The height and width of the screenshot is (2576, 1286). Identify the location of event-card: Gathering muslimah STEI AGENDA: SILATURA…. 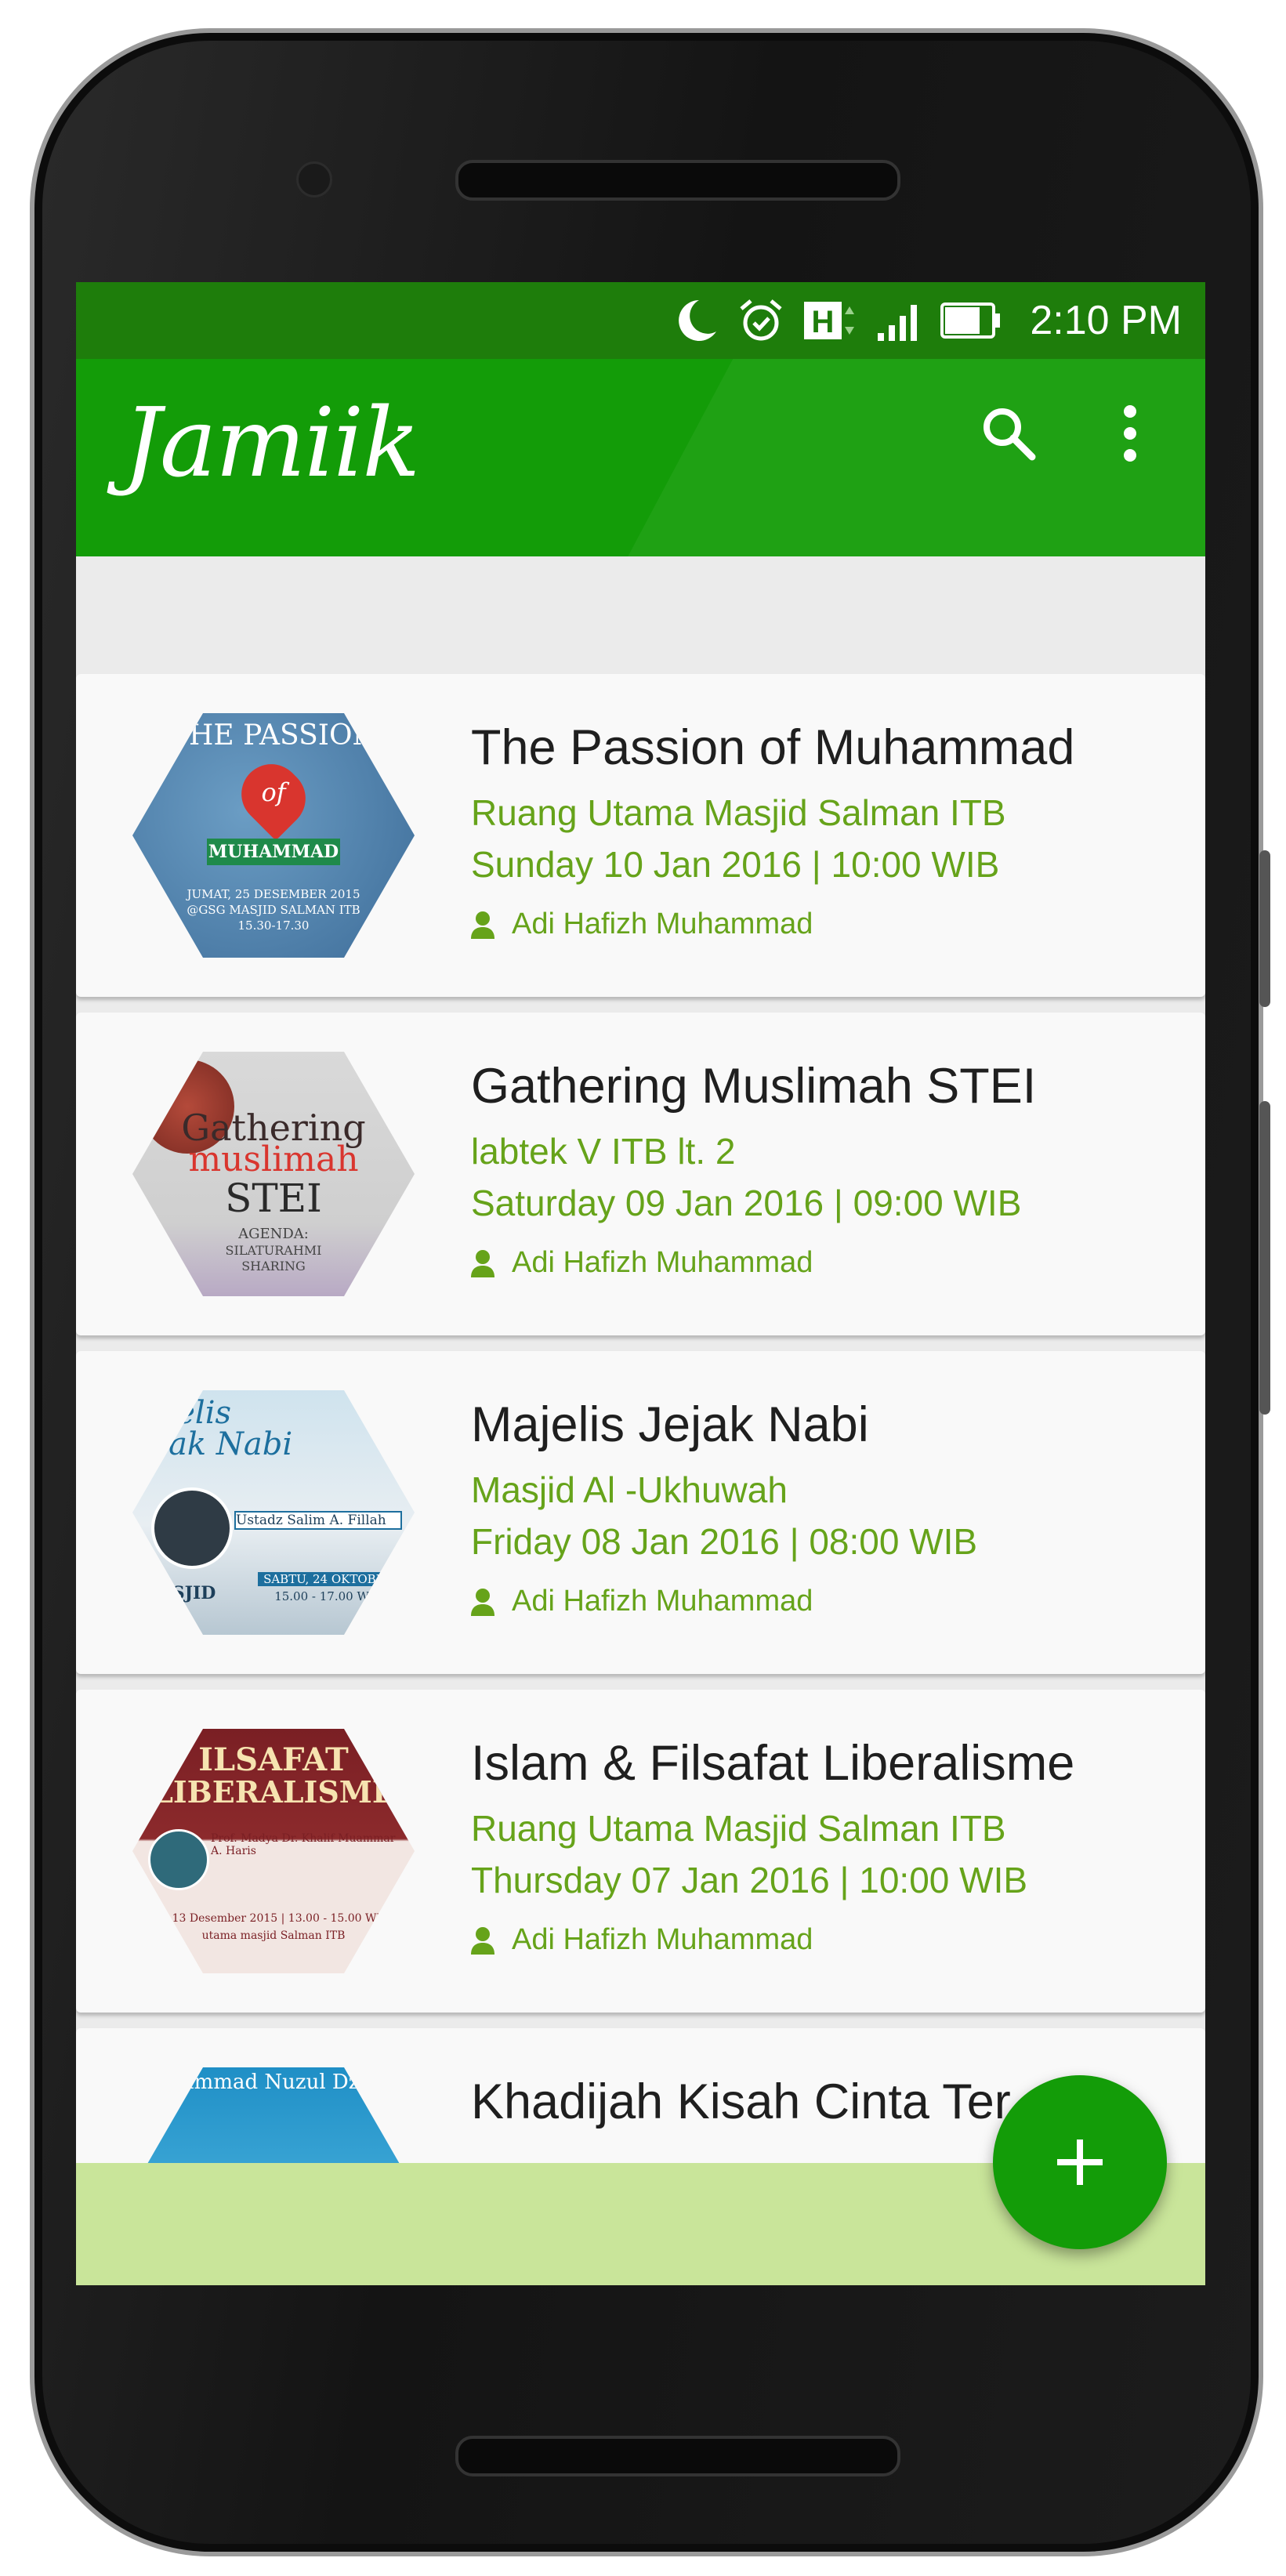
(640, 1174).